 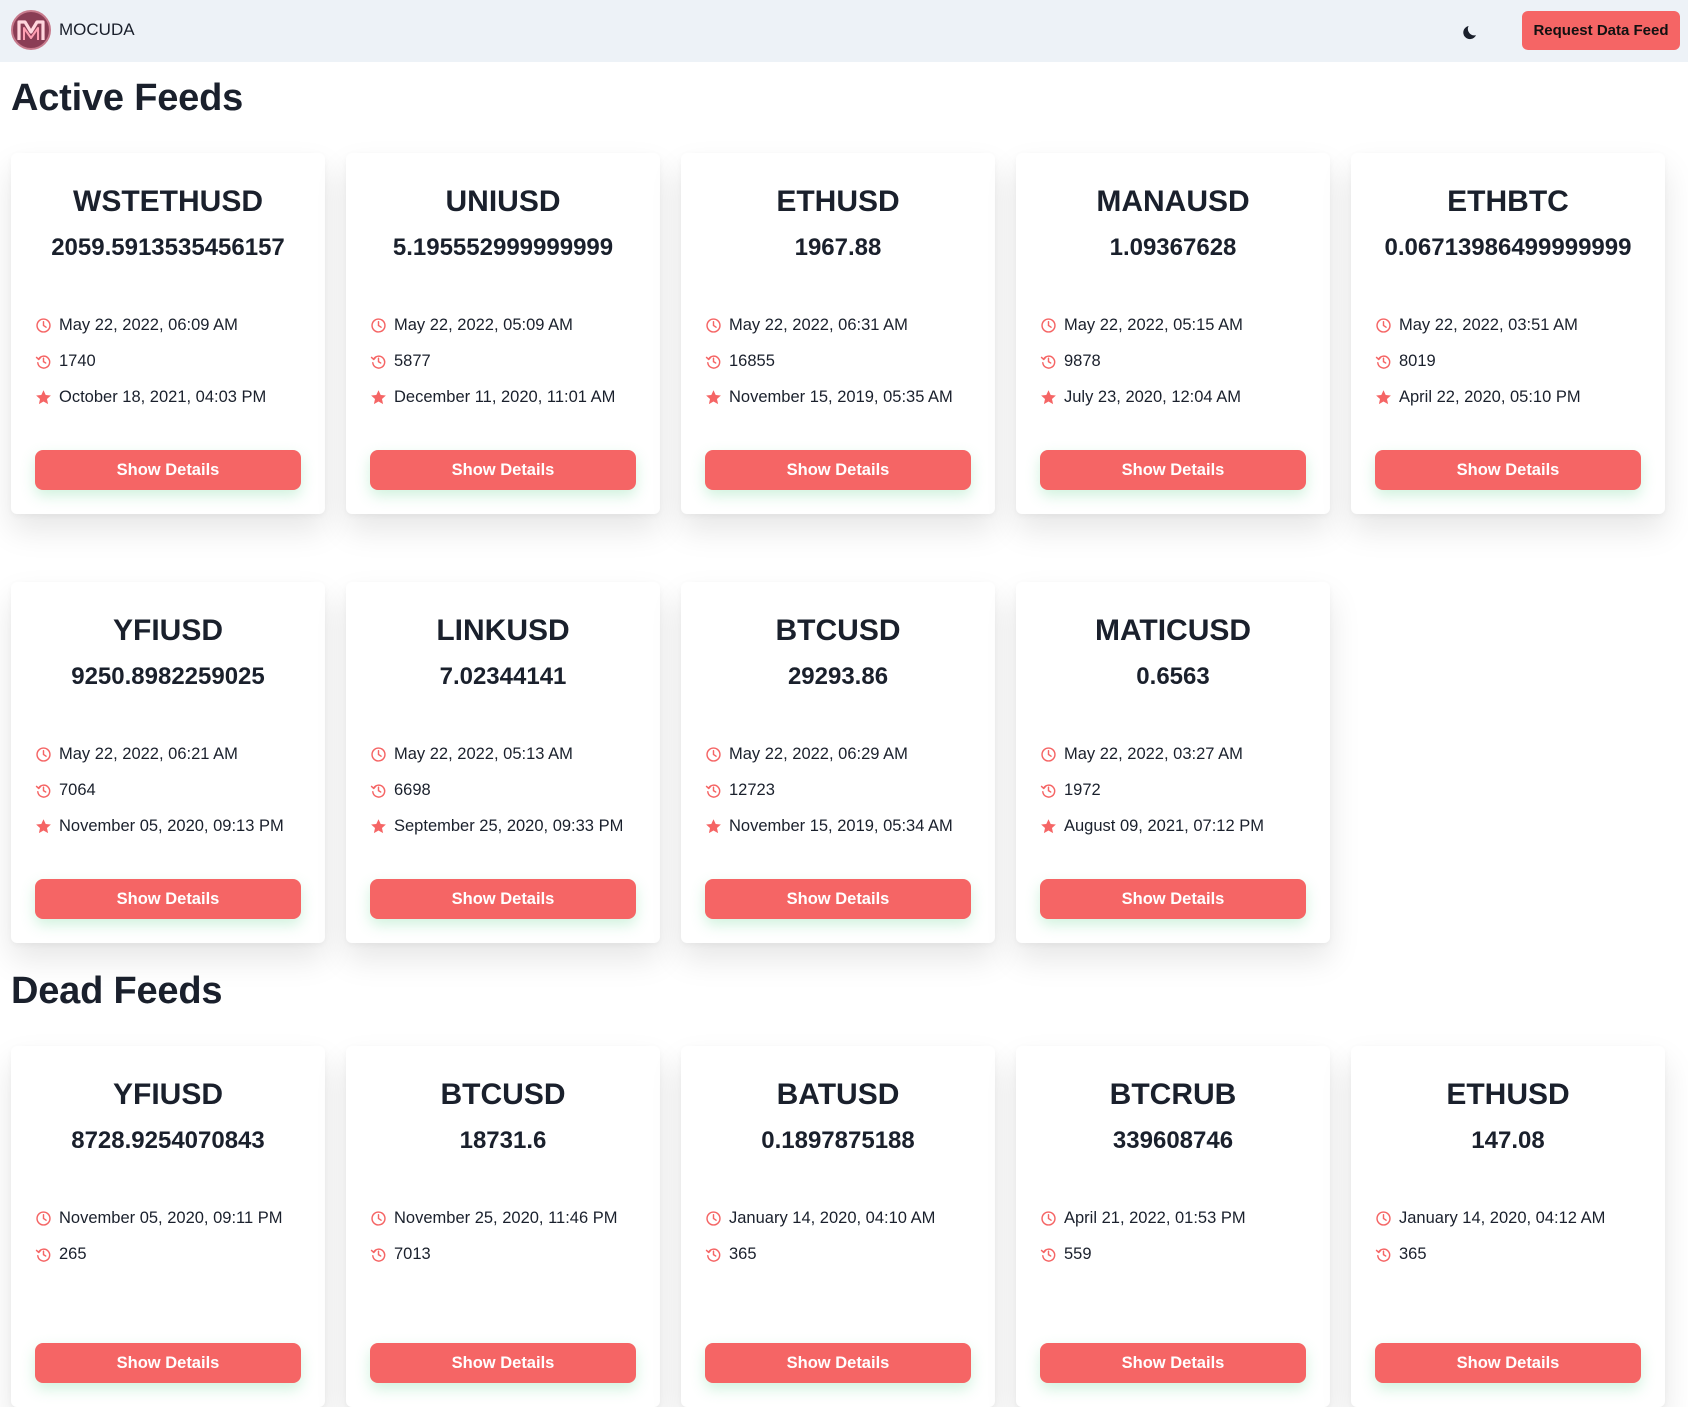 I want to click on created-value: December 11, 2020, 11:01 AM, so click(x=505, y=396).